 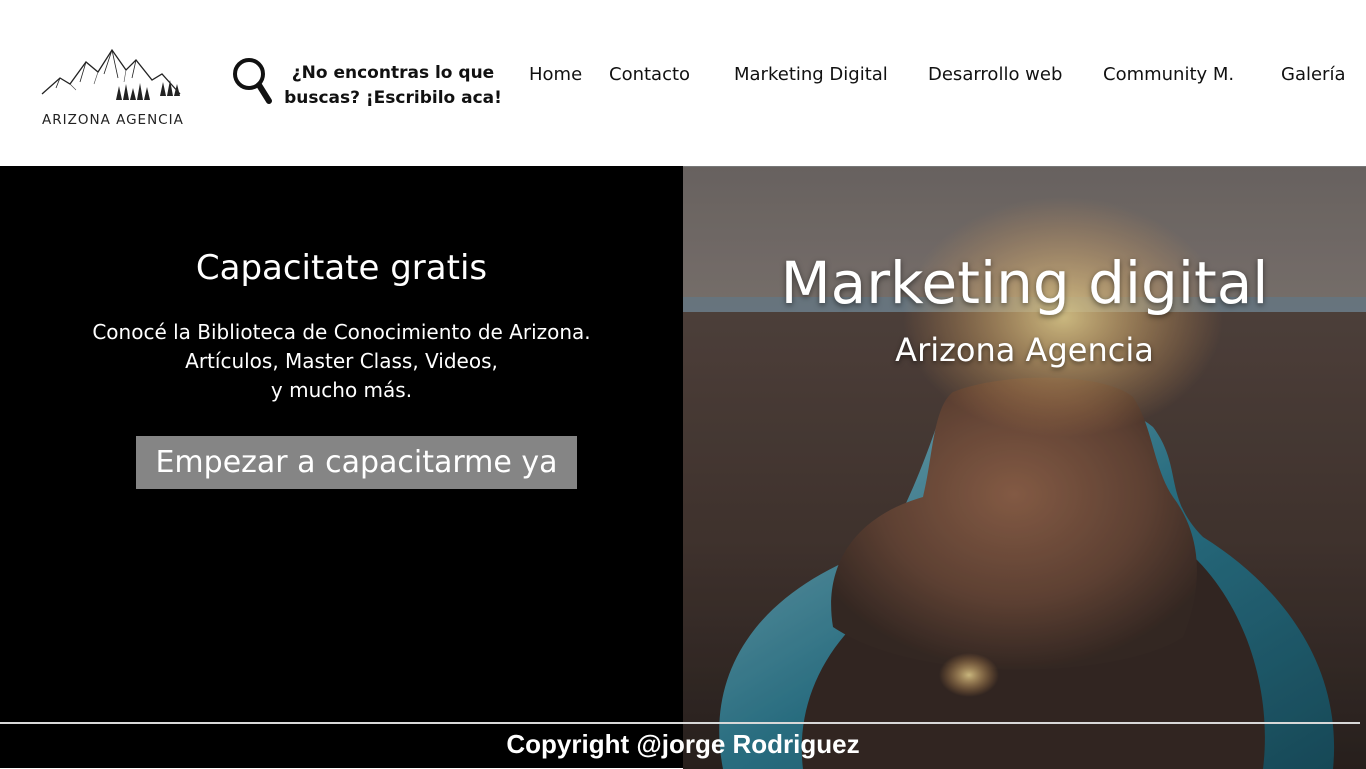 I want to click on hero-subtitle: Arizona Agencia, so click(x=1024, y=350).